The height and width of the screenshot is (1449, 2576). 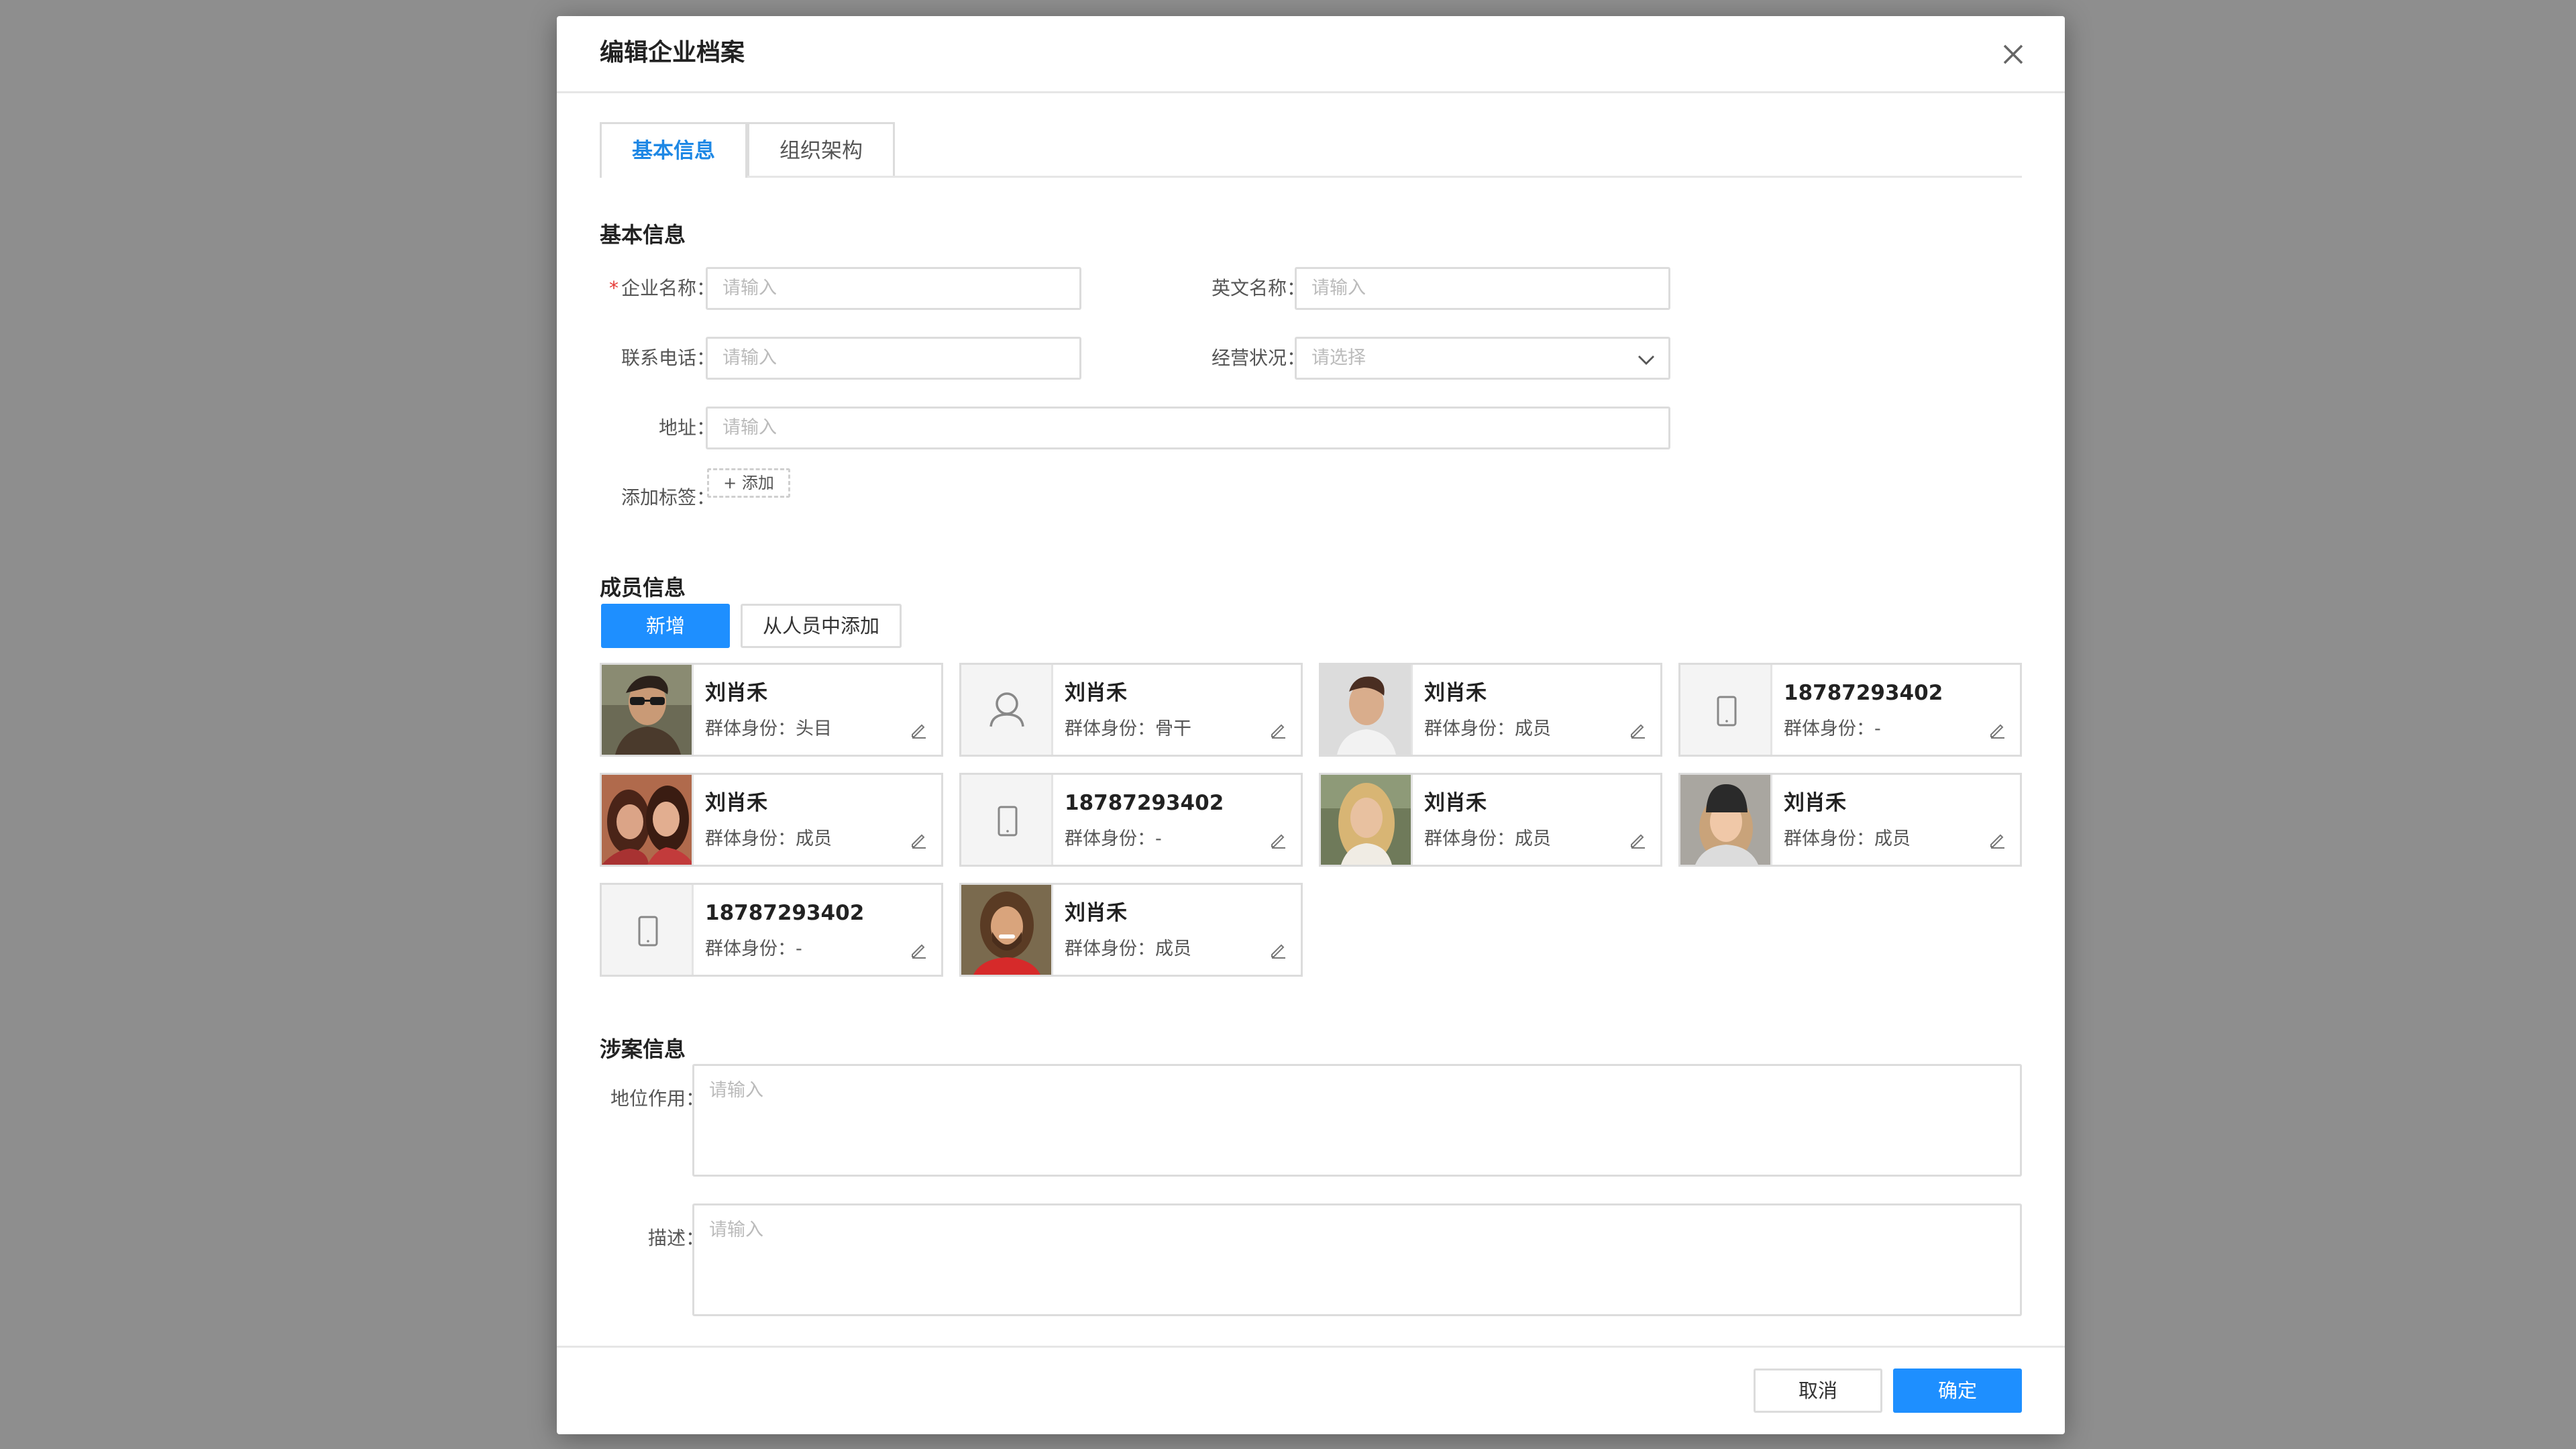 What do you see at coordinates (665, 626) in the screenshot?
I see `add-member-button: 新增` at bounding box center [665, 626].